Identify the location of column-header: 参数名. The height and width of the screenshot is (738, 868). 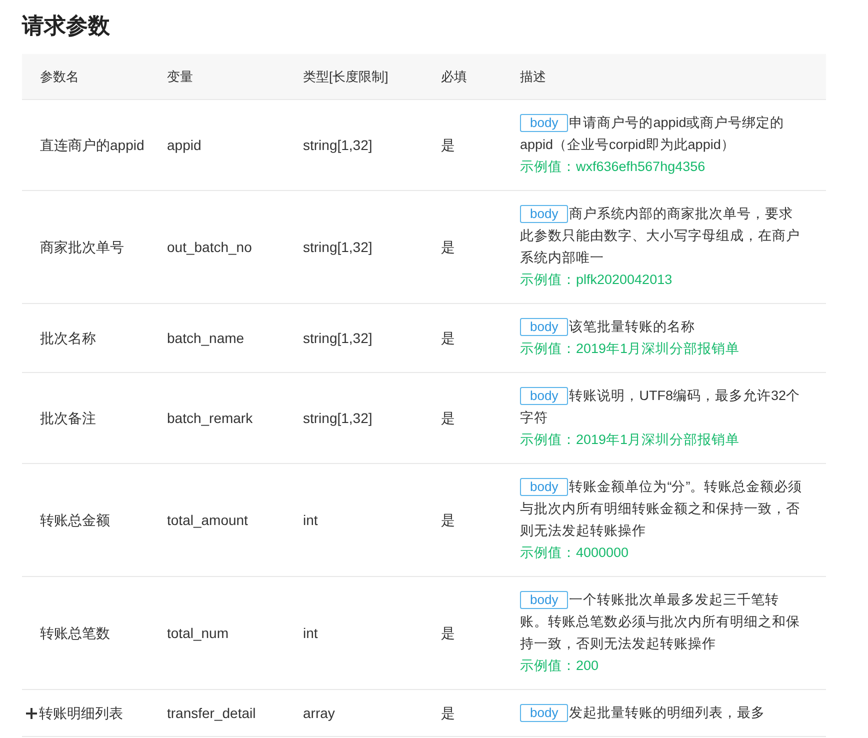
(59, 76).